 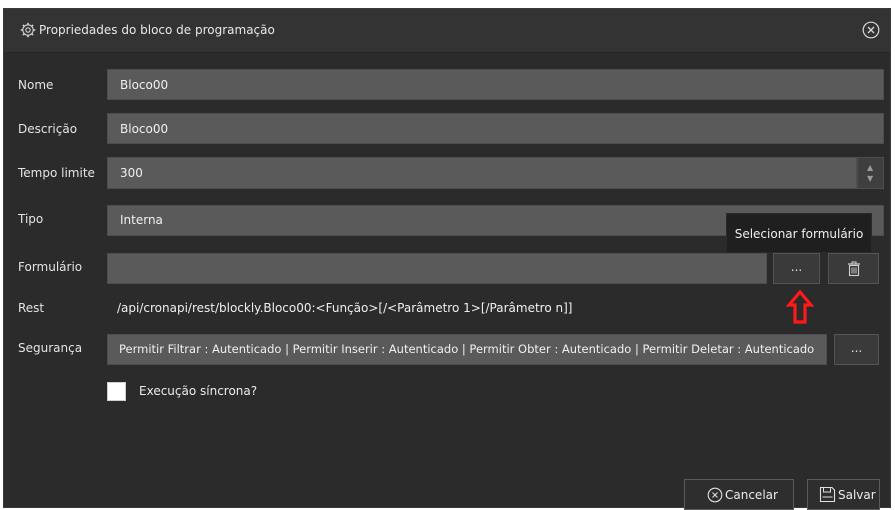 What do you see at coordinates (800, 306) in the screenshot?
I see `red-up-arrow-icon` at bounding box center [800, 306].